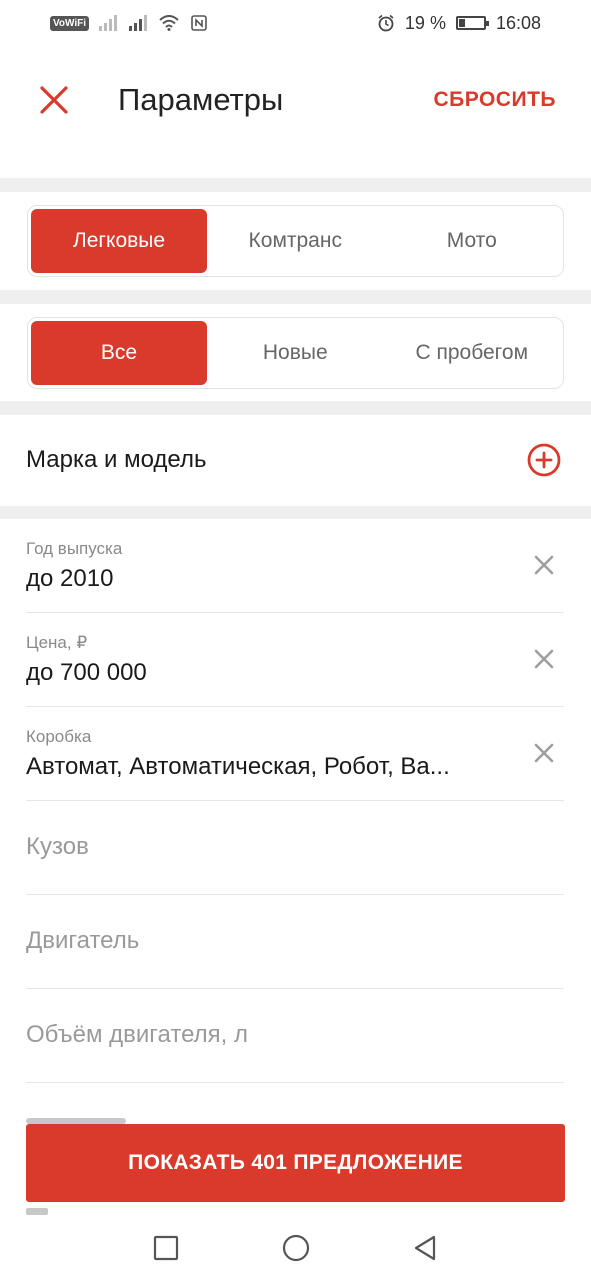  What do you see at coordinates (86, 672) in the screenshot?
I see `price-value: до 700 000` at bounding box center [86, 672].